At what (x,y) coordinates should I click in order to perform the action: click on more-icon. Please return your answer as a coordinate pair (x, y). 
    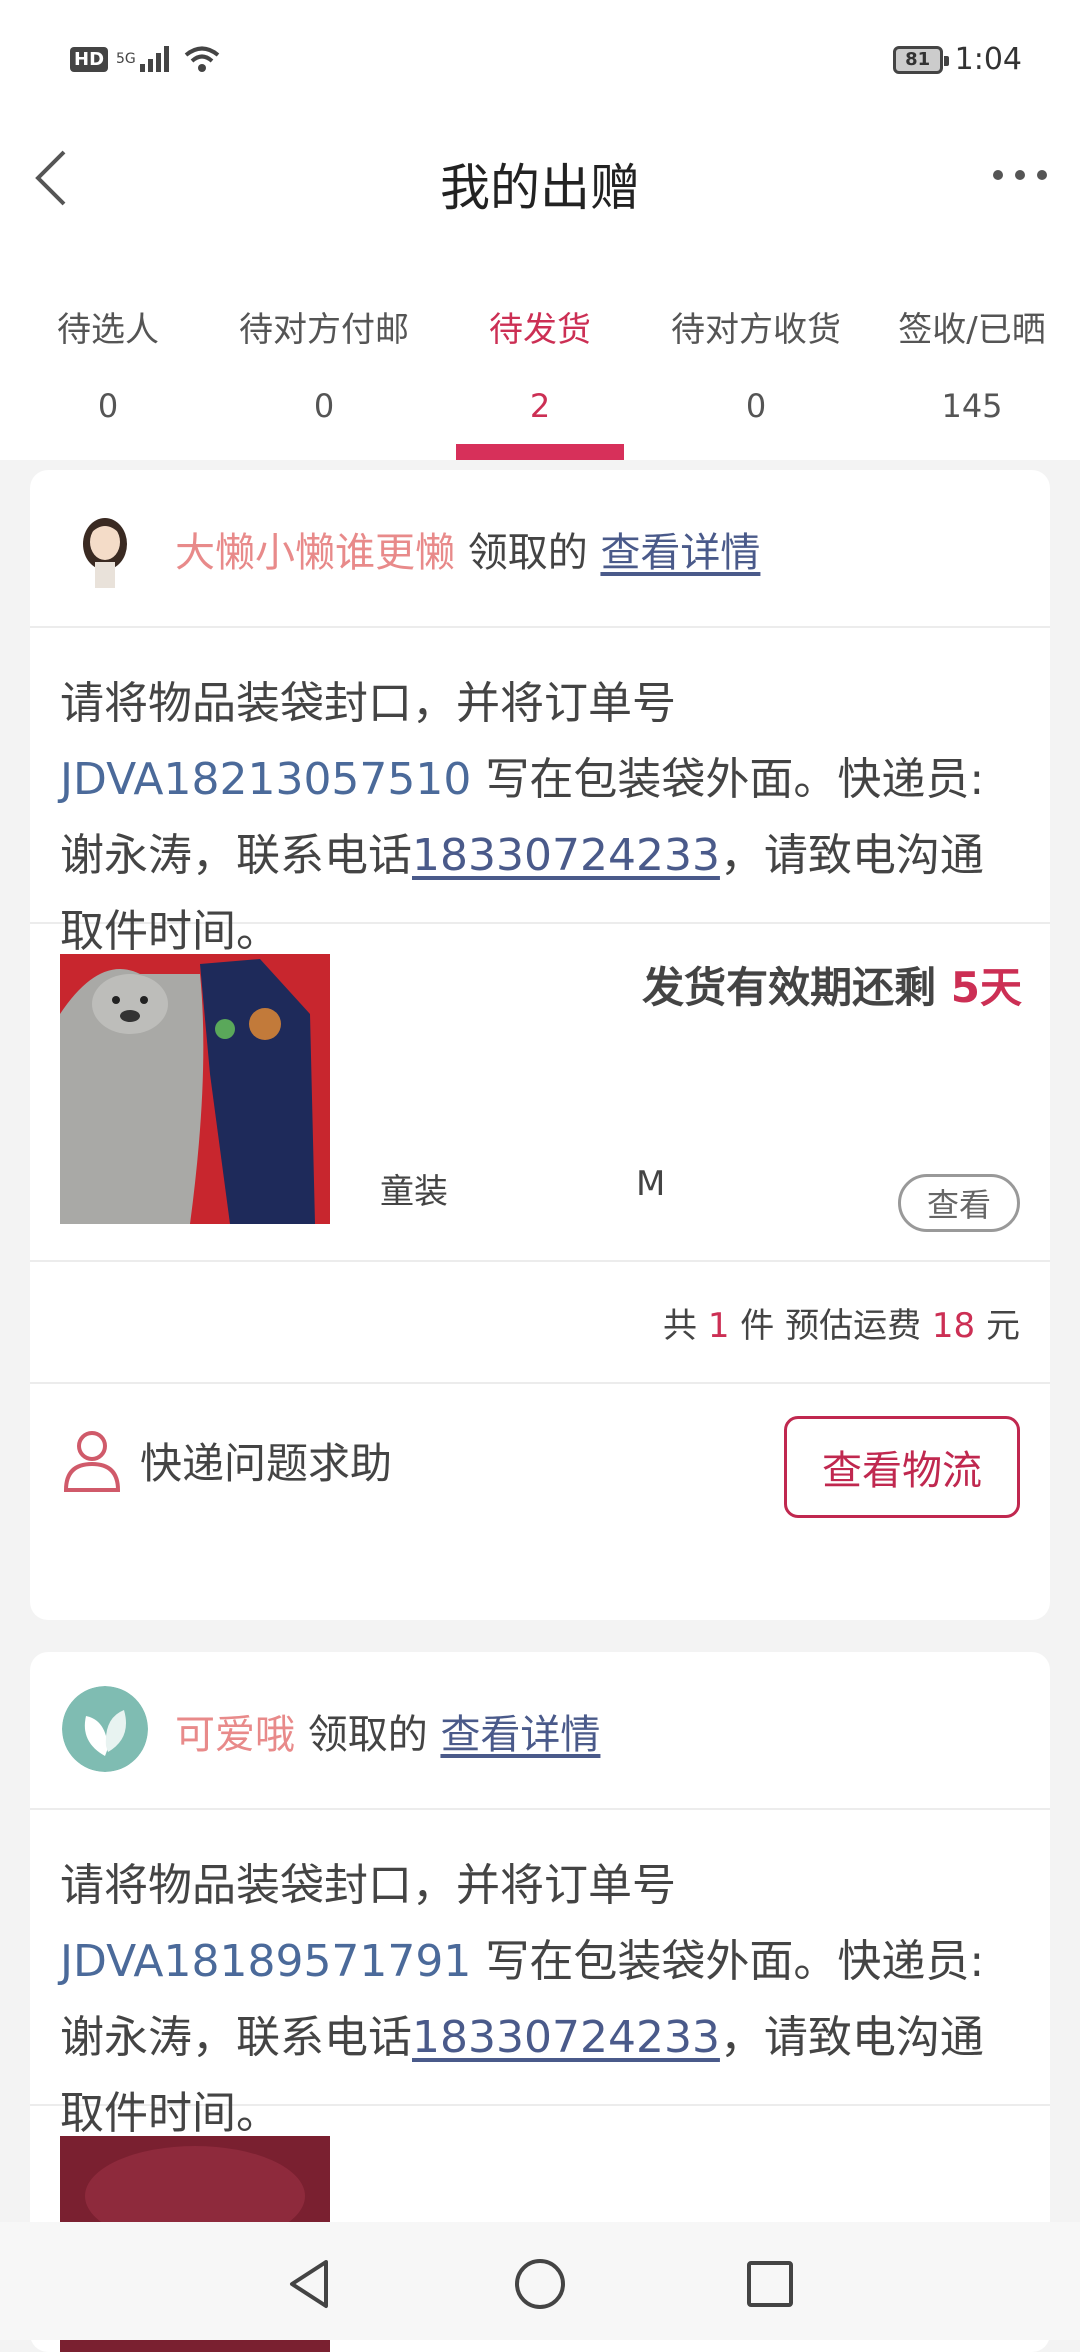
    Looking at the image, I should click on (1020, 175).